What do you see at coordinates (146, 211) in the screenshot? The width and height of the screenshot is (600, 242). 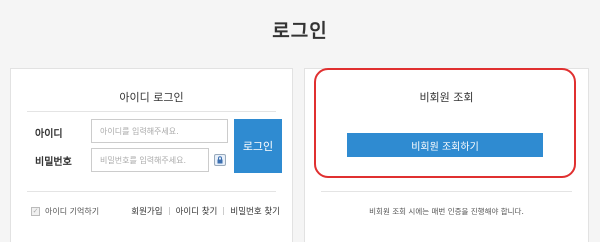 I see `signup-link: 회원가입` at bounding box center [146, 211].